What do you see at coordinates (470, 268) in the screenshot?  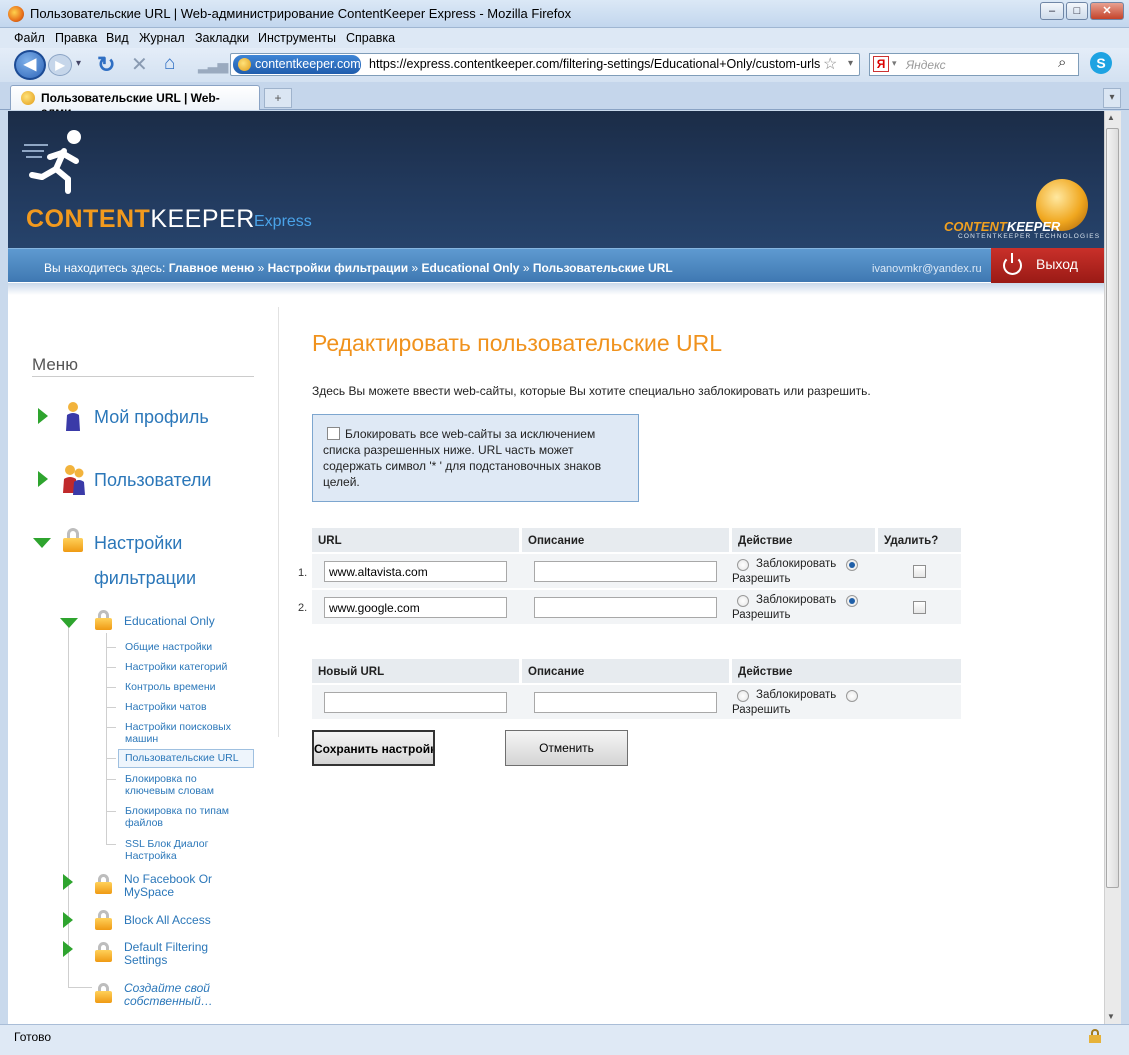 I see `breadcrumb-educational-only: Educational Only` at bounding box center [470, 268].